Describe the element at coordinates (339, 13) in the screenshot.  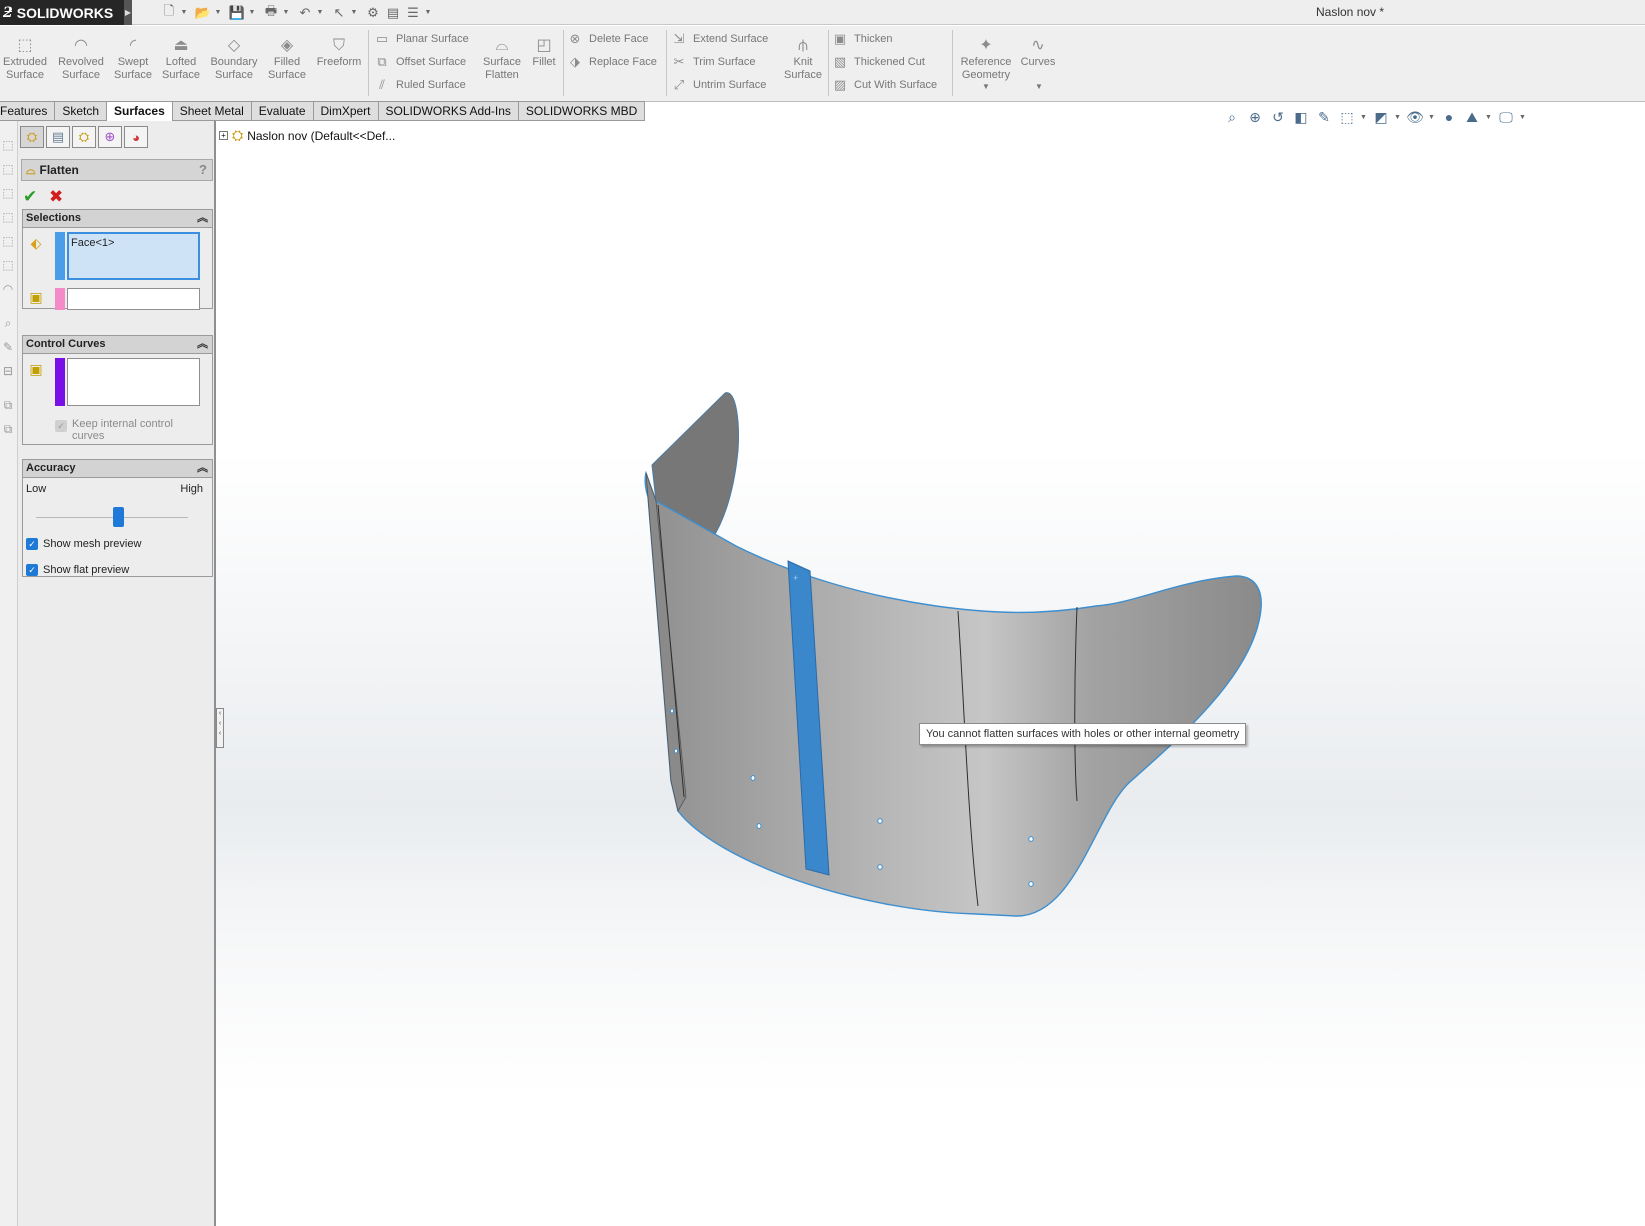
I see `select-cursor-icon: ↖` at that location.